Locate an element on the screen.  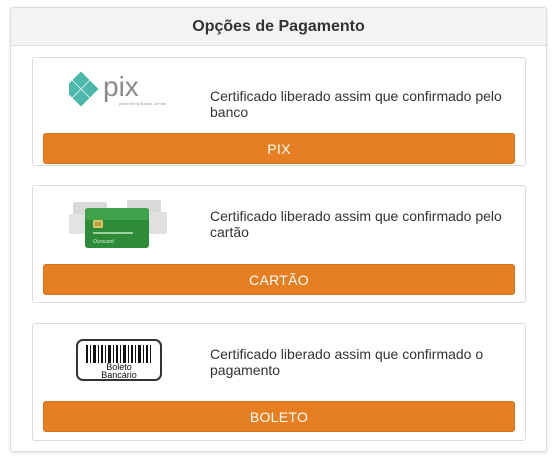
svg-text: Ourocard is located at coordinates (103, 242).